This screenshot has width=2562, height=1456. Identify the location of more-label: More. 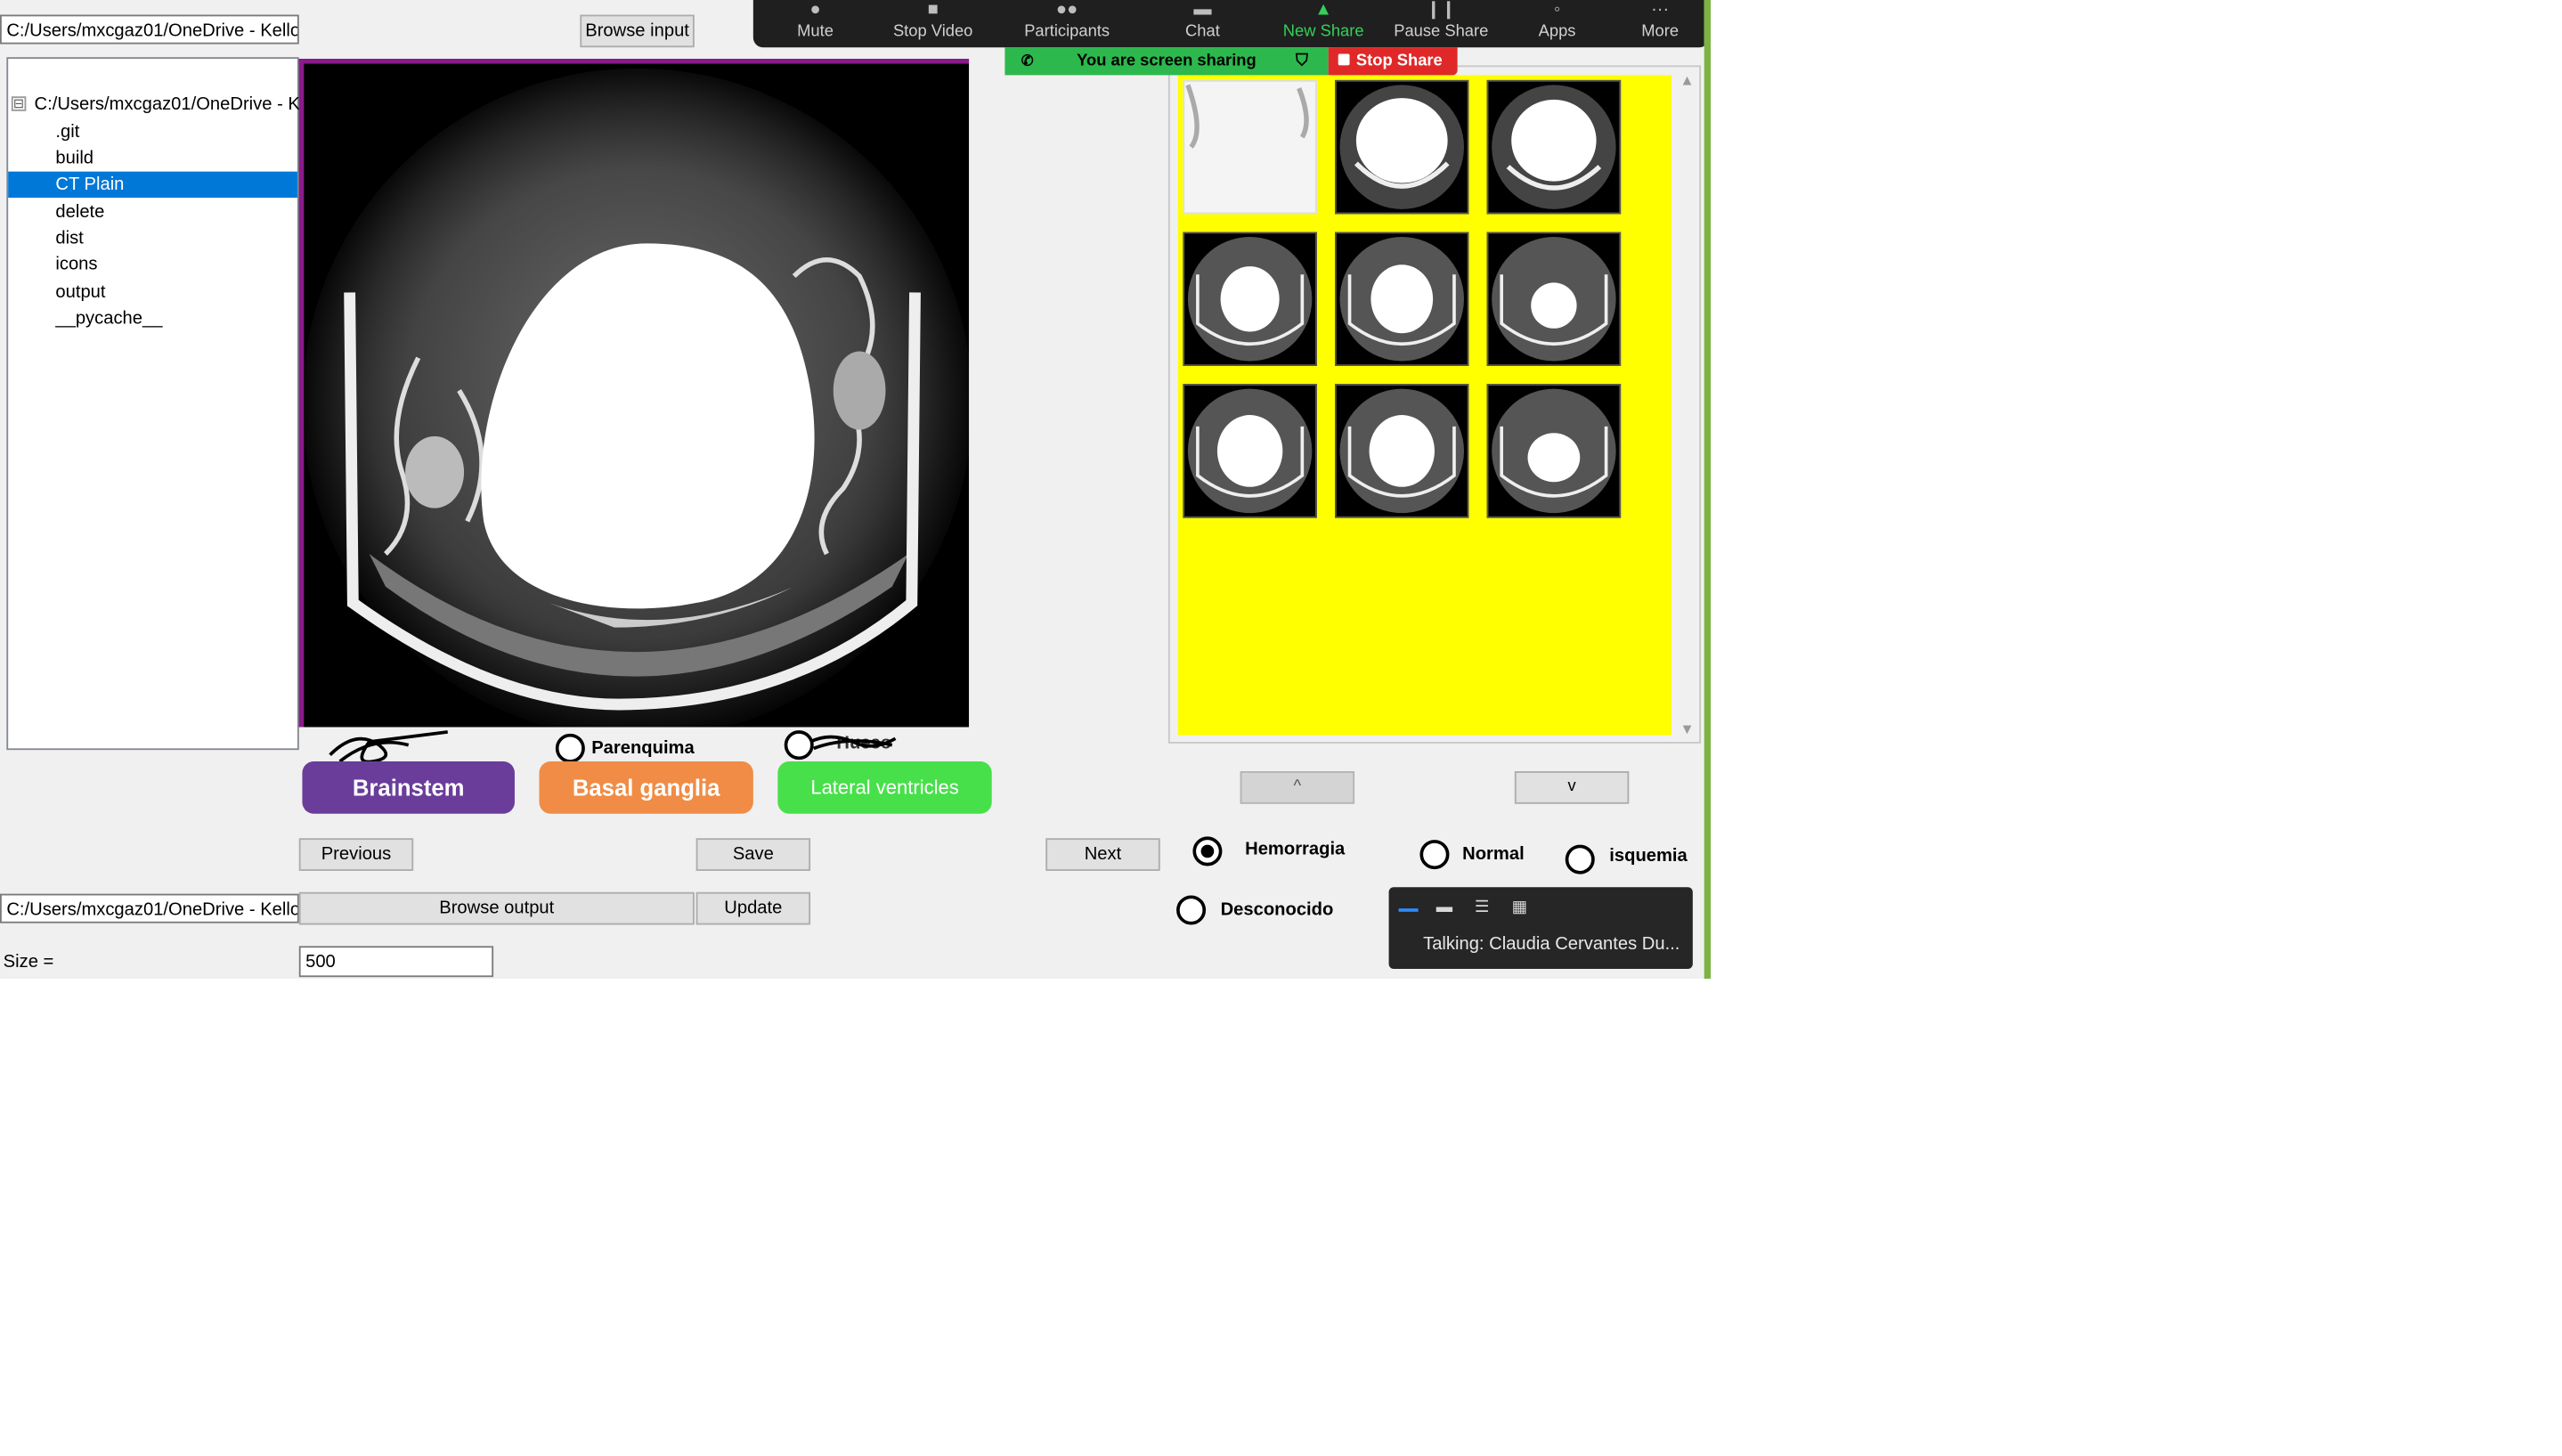
(1660, 31).